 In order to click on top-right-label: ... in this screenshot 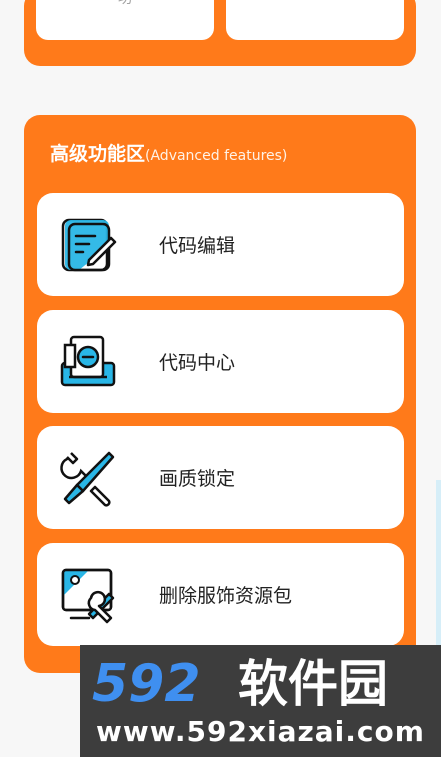, I will do `click(315, 2)`.